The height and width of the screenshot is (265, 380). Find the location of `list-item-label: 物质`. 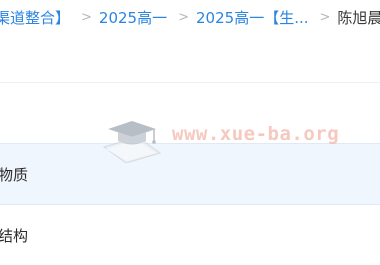

list-item-label: 物质 is located at coordinates (14, 174).